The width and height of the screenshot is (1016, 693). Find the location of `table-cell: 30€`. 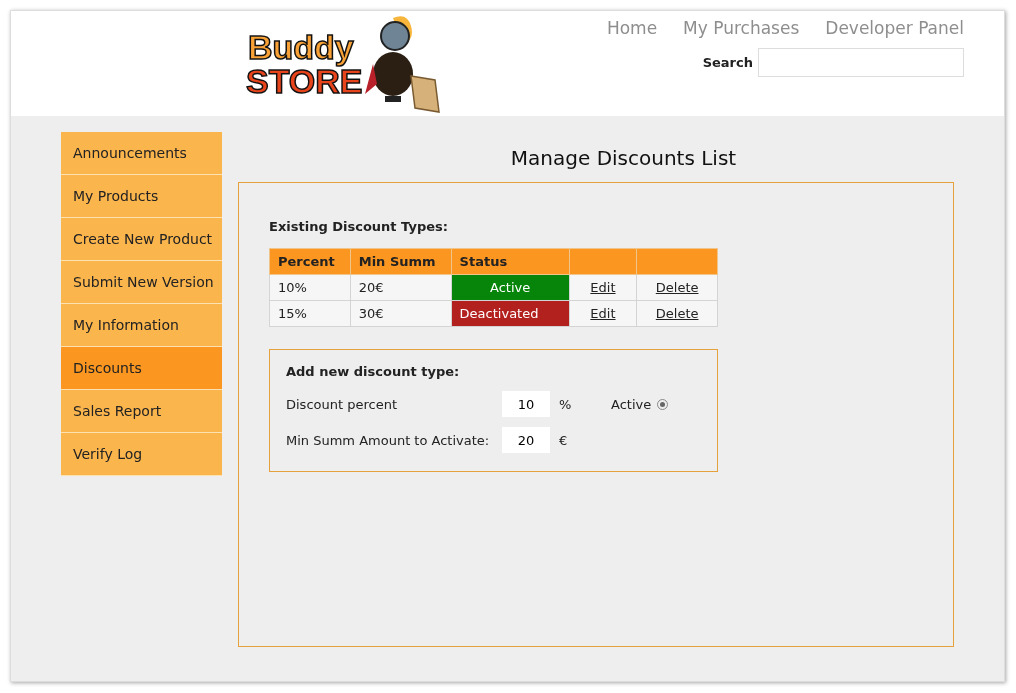

table-cell: 30€ is located at coordinates (401, 313).